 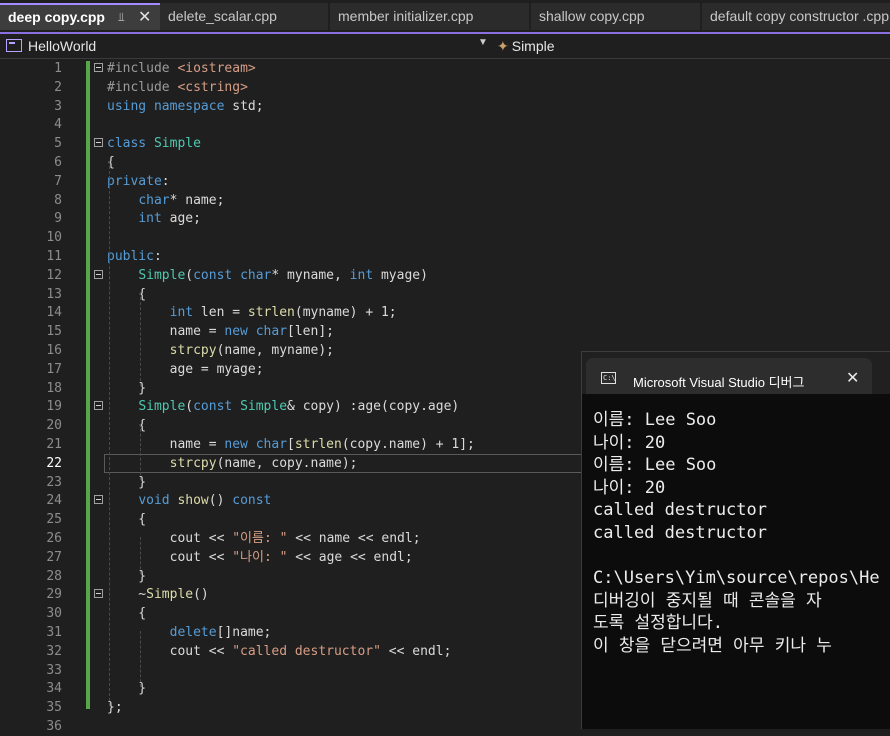 What do you see at coordinates (445, 200) in the screenshot?
I see `code-line: 8 char* name;` at bounding box center [445, 200].